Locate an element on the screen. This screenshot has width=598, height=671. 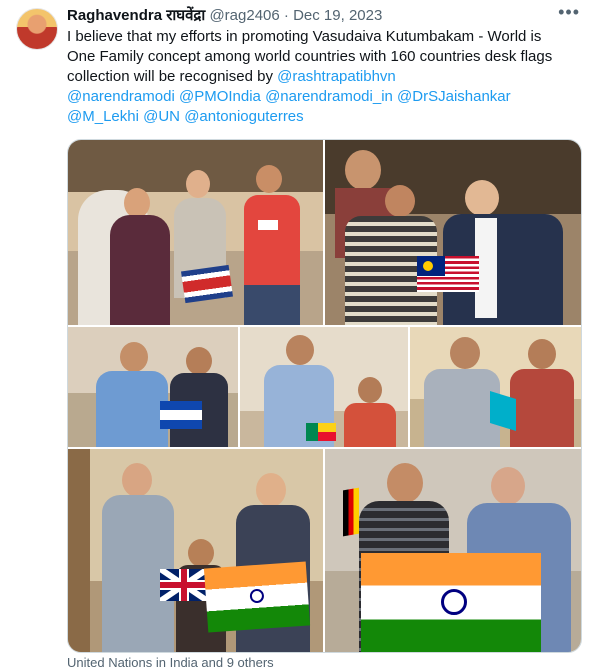
germany-flag is located at coordinates (351, 512).